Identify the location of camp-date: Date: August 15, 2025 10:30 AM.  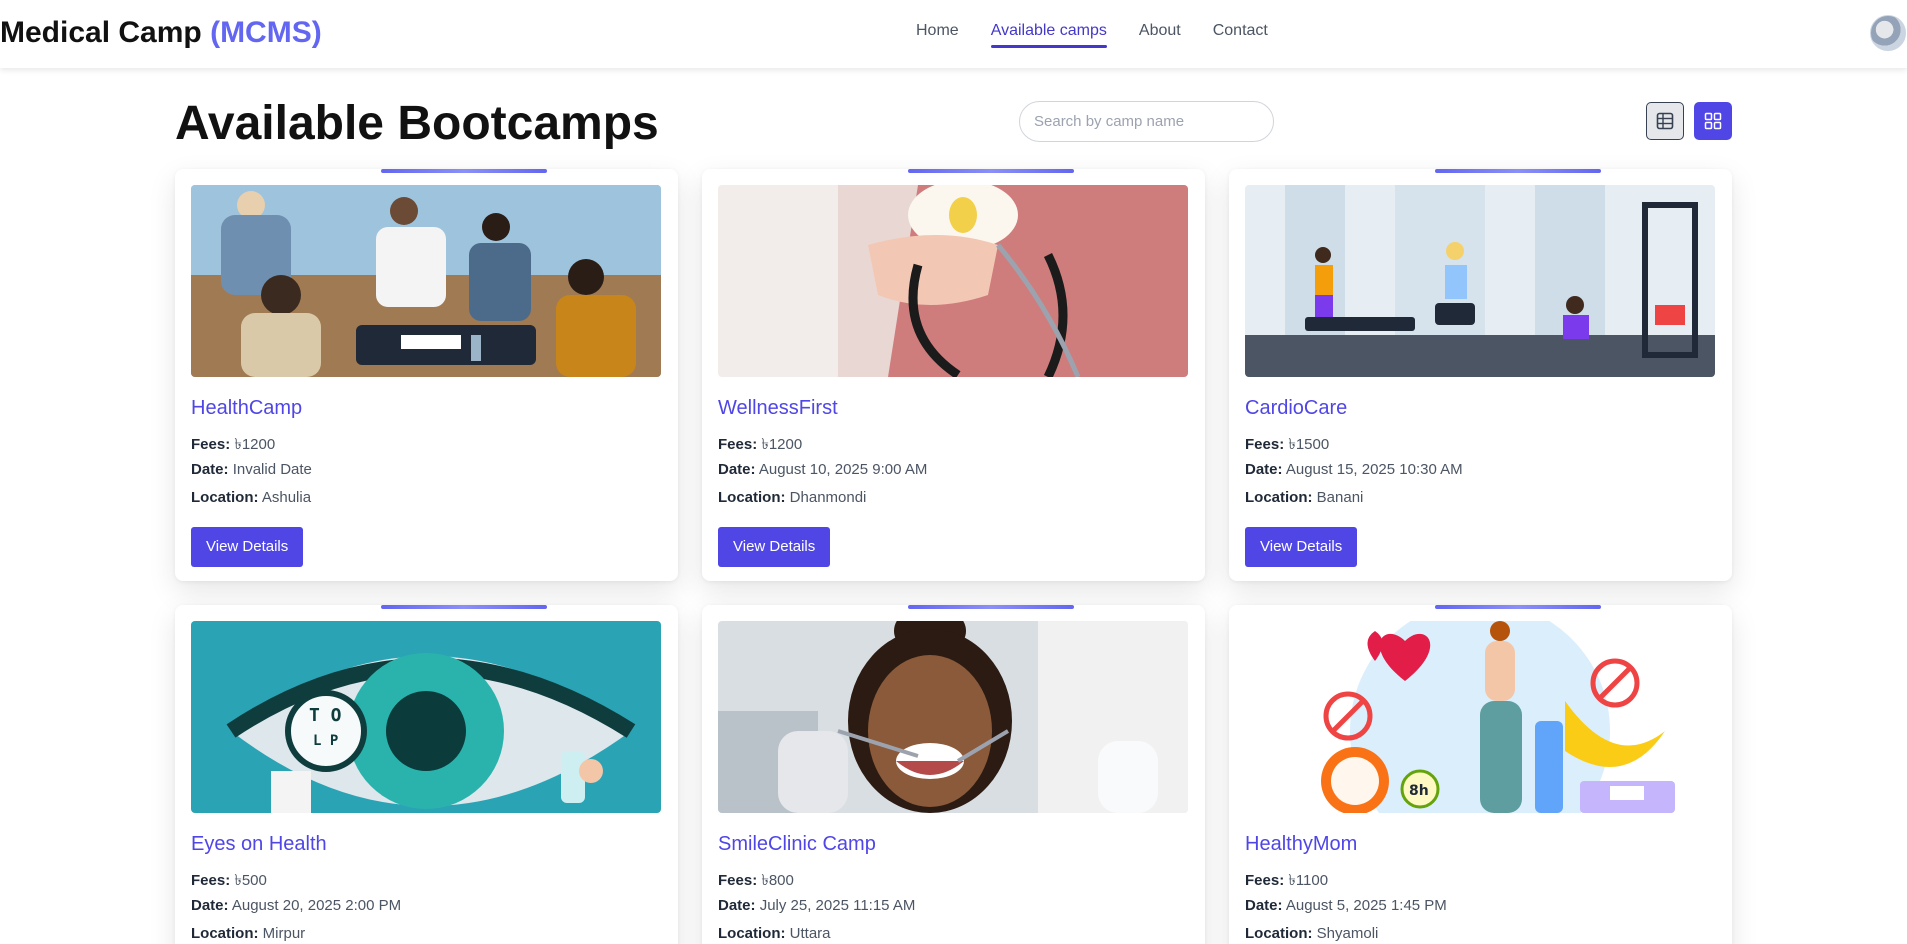
(1354, 469).